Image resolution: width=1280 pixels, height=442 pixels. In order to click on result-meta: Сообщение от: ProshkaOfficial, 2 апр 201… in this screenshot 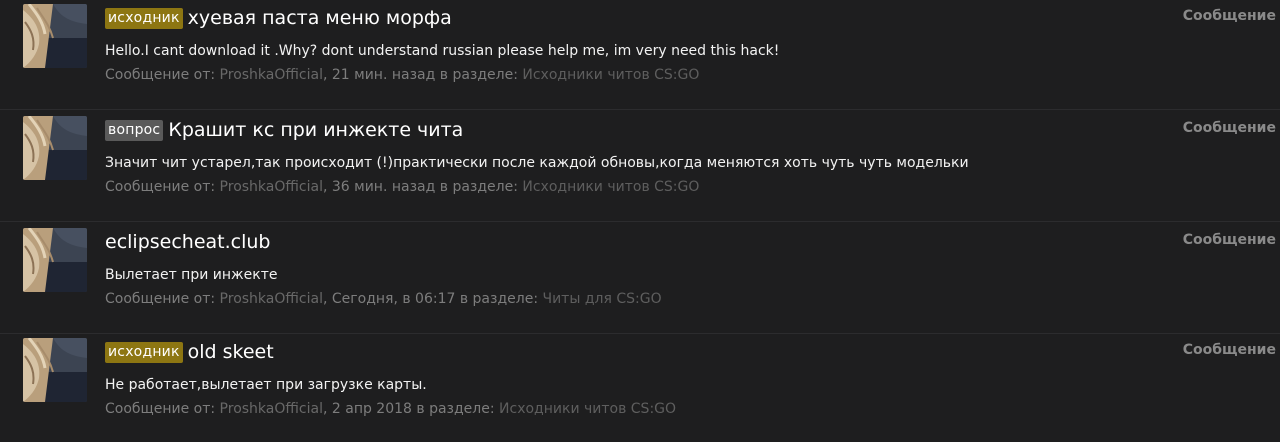, I will do `click(390, 409)`.